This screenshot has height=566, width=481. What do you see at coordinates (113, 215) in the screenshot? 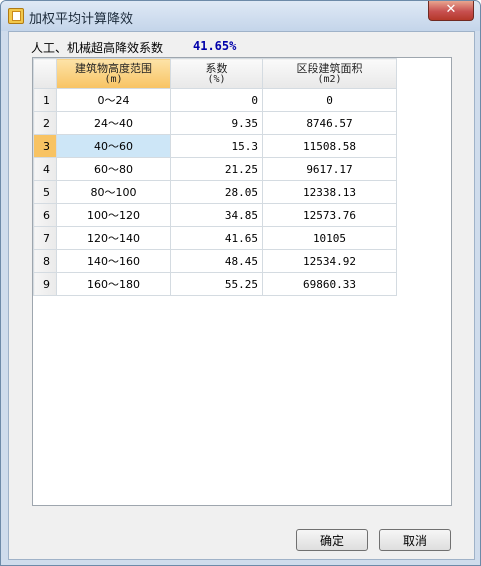
I see `height-range-cell: 100～120` at bounding box center [113, 215].